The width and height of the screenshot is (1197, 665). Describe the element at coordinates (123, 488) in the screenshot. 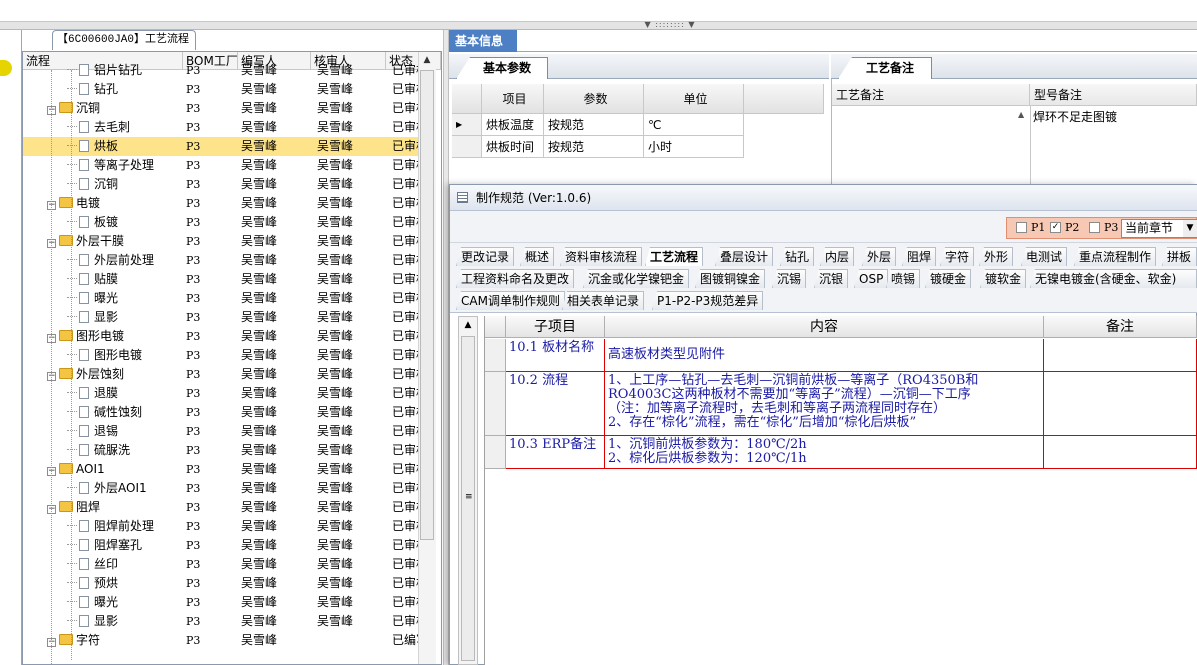

I see `tree-node: 外层AOI1` at that location.